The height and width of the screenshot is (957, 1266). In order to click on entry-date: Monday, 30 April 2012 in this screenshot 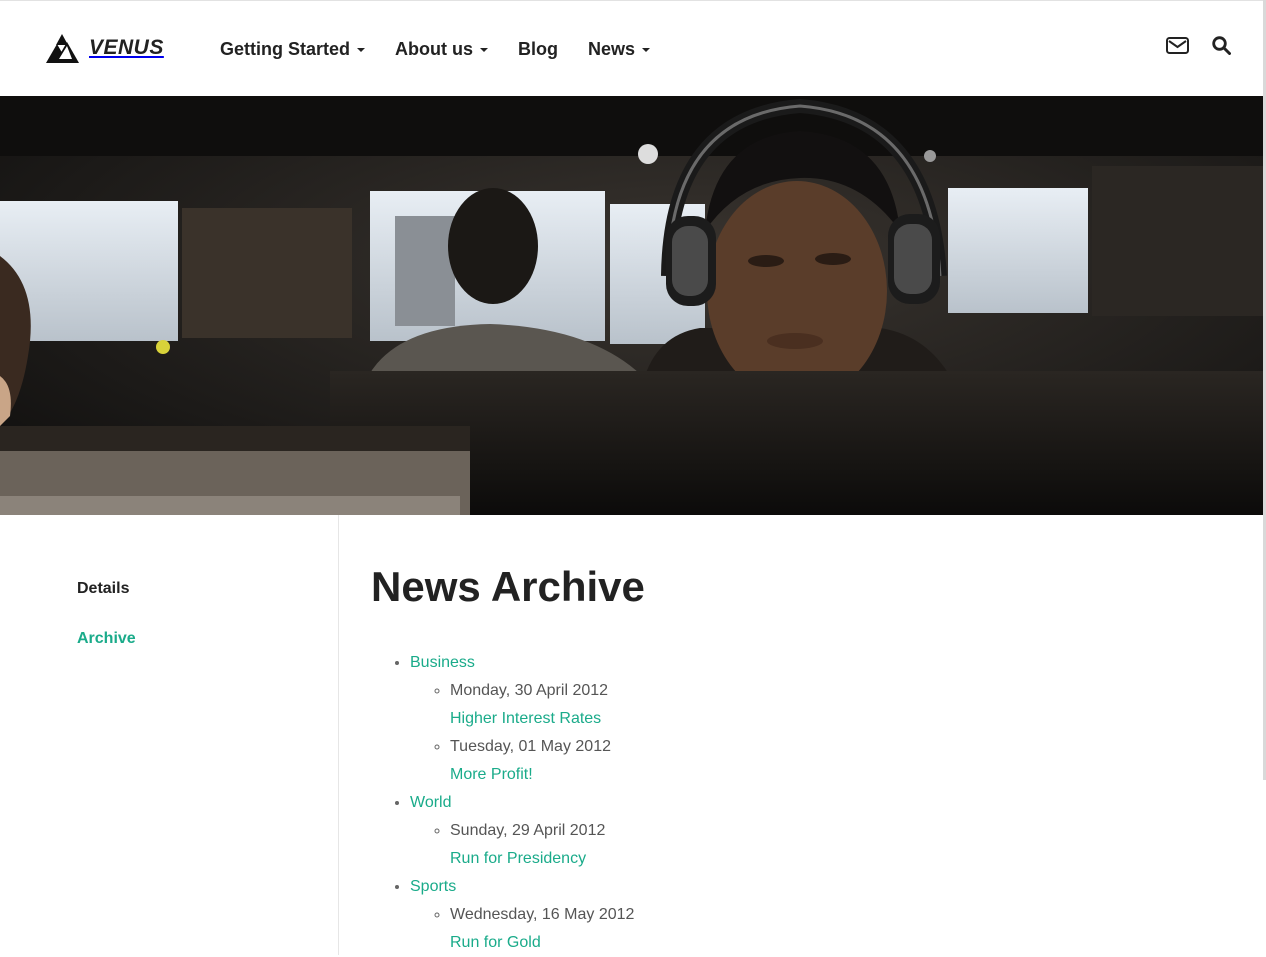, I will do `click(529, 690)`.